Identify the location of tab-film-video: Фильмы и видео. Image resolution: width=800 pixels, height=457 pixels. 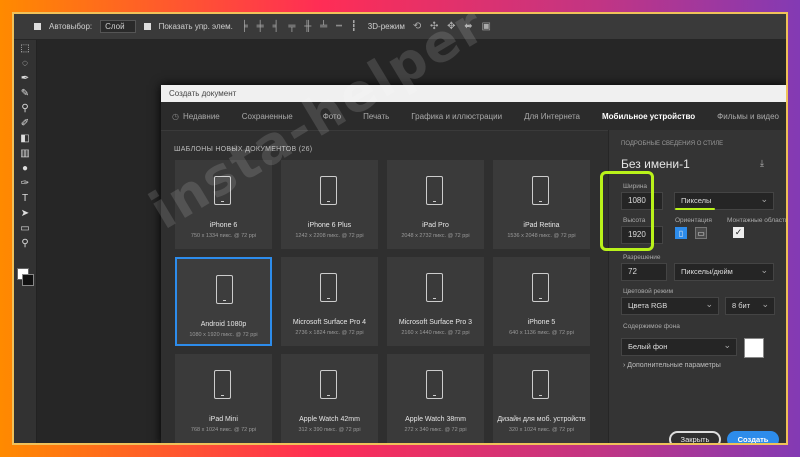
(748, 116).